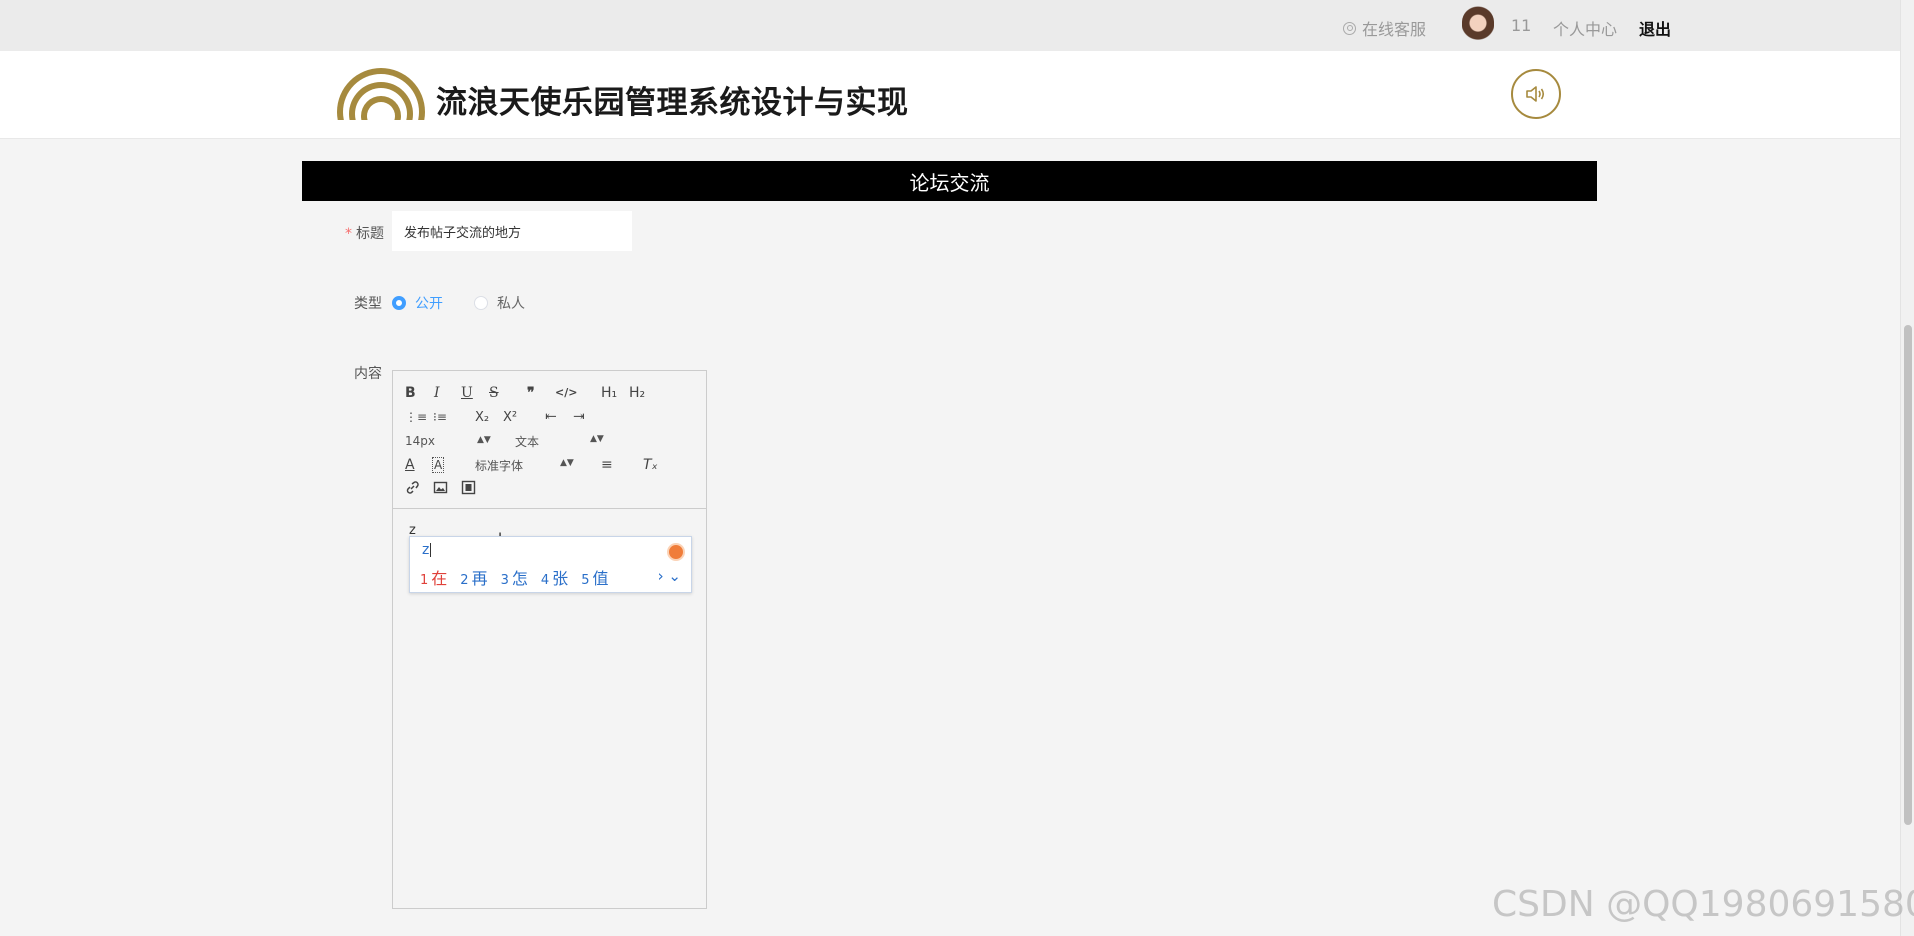 This screenshot has width=1914, height=936. What do you see at coordinates (364, 234) in the screenshot?
I see `title-label: * 标题` at bounding box center [364, 234].